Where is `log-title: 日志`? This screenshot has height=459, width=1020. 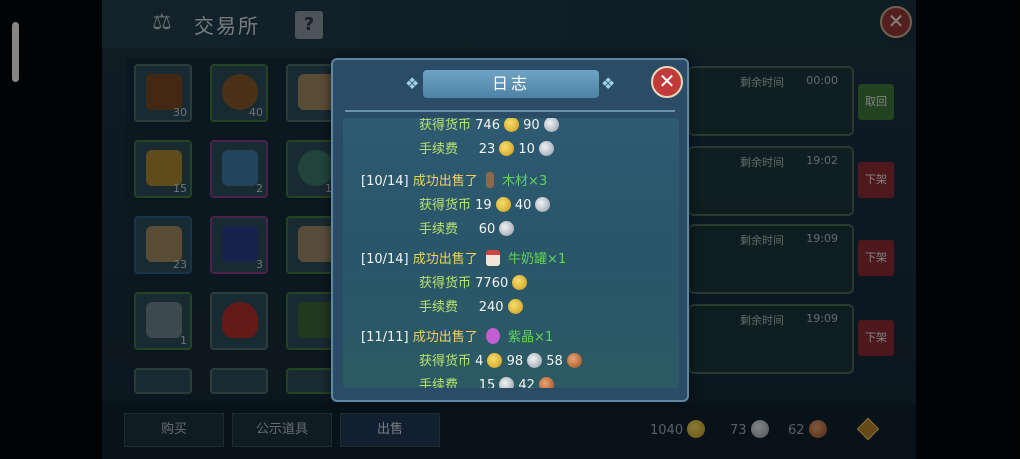
log-title: 日志 is located at coordinates (511, 84).